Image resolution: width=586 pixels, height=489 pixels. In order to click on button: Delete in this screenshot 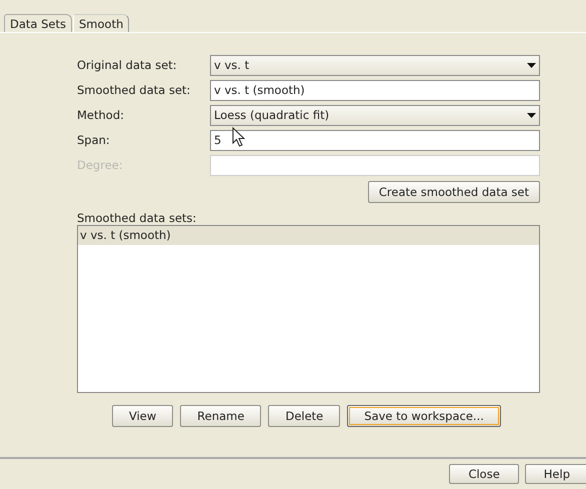, I will do `click(304, 416)`.